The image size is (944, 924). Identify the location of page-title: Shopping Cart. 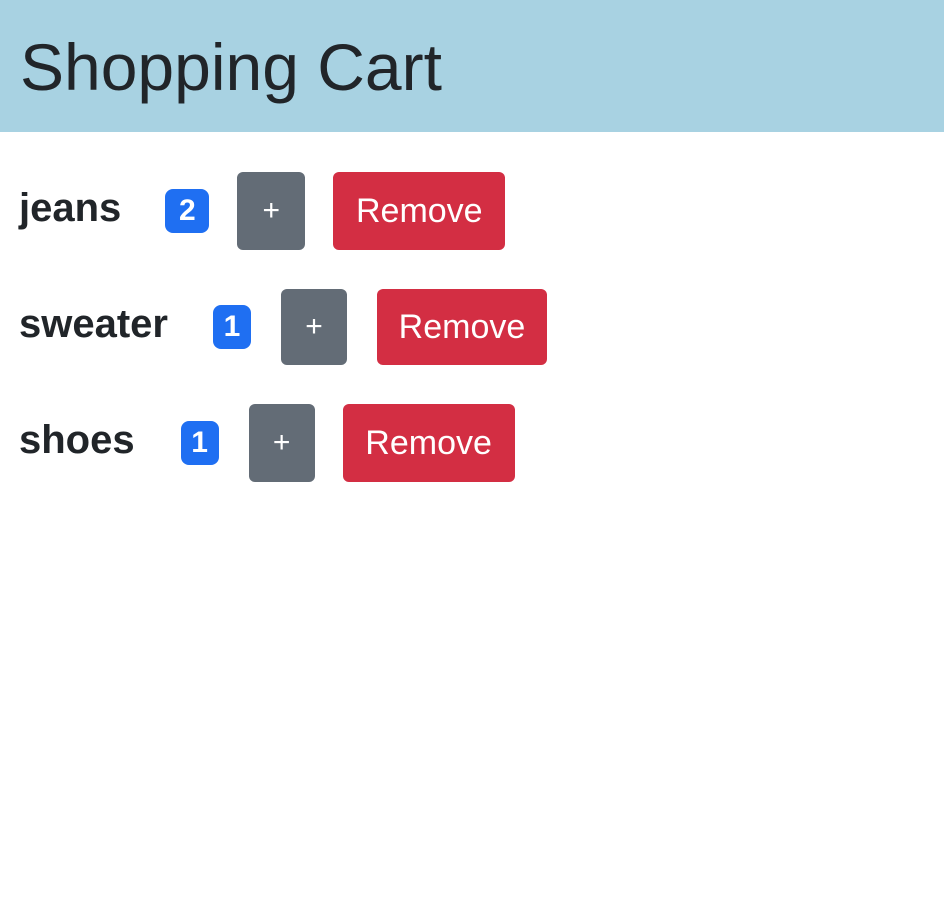
(231, 67).